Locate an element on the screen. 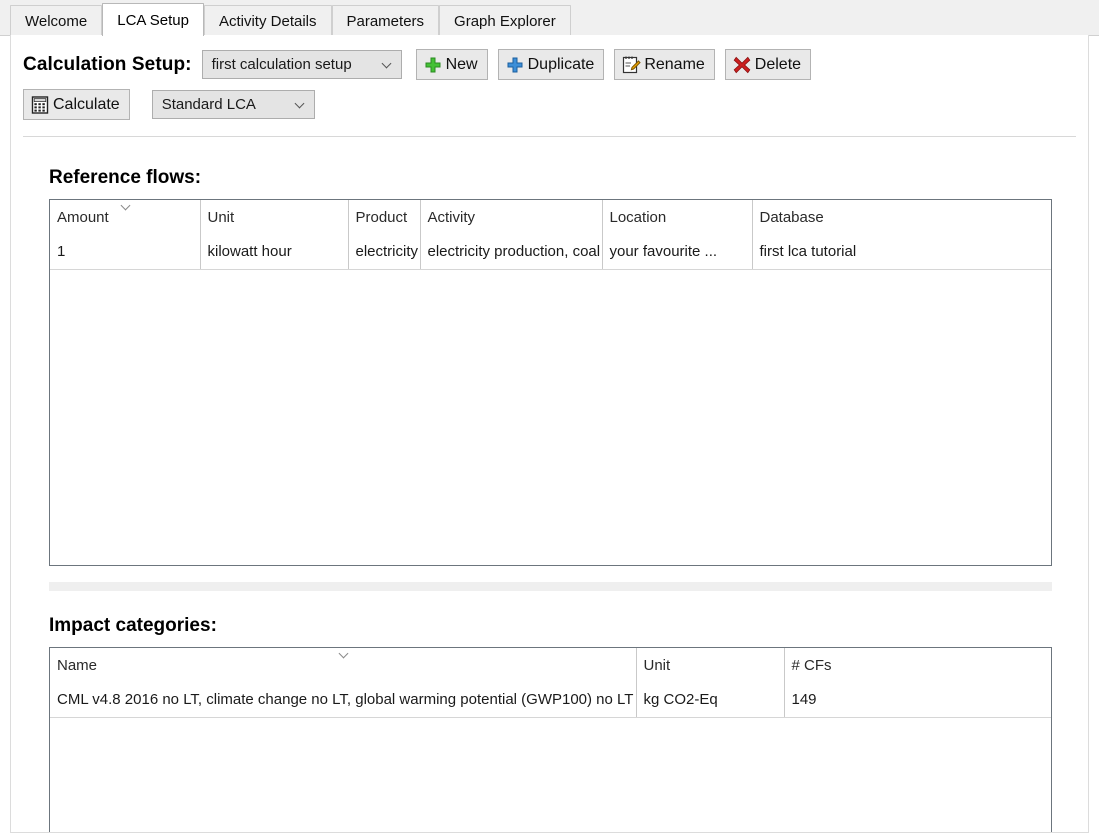 The image size is (1099, 833). cell-amount: 1 is located at coordinates (125, 253).